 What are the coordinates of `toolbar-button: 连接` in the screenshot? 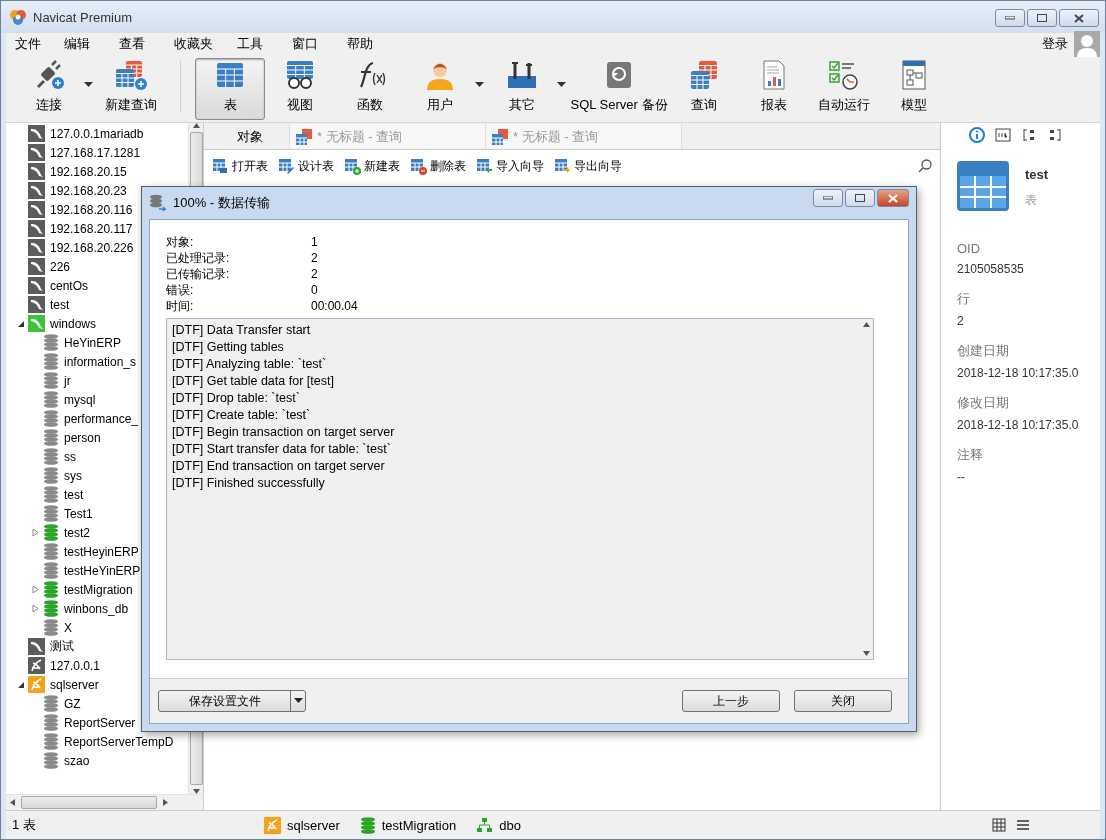 It's located at (49, 89).